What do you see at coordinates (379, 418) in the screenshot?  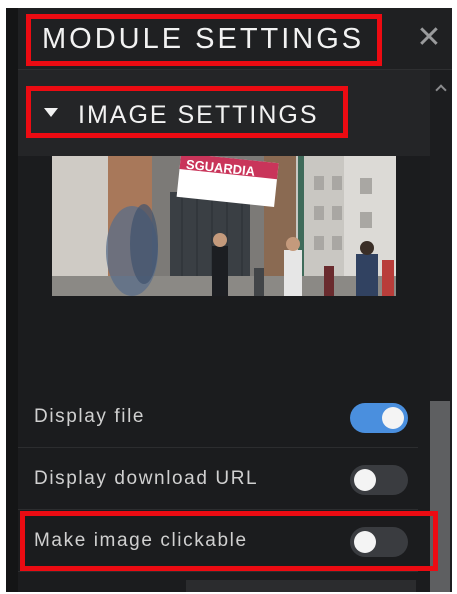 I see `display-file-toggle` at bounding box center [379, 418].